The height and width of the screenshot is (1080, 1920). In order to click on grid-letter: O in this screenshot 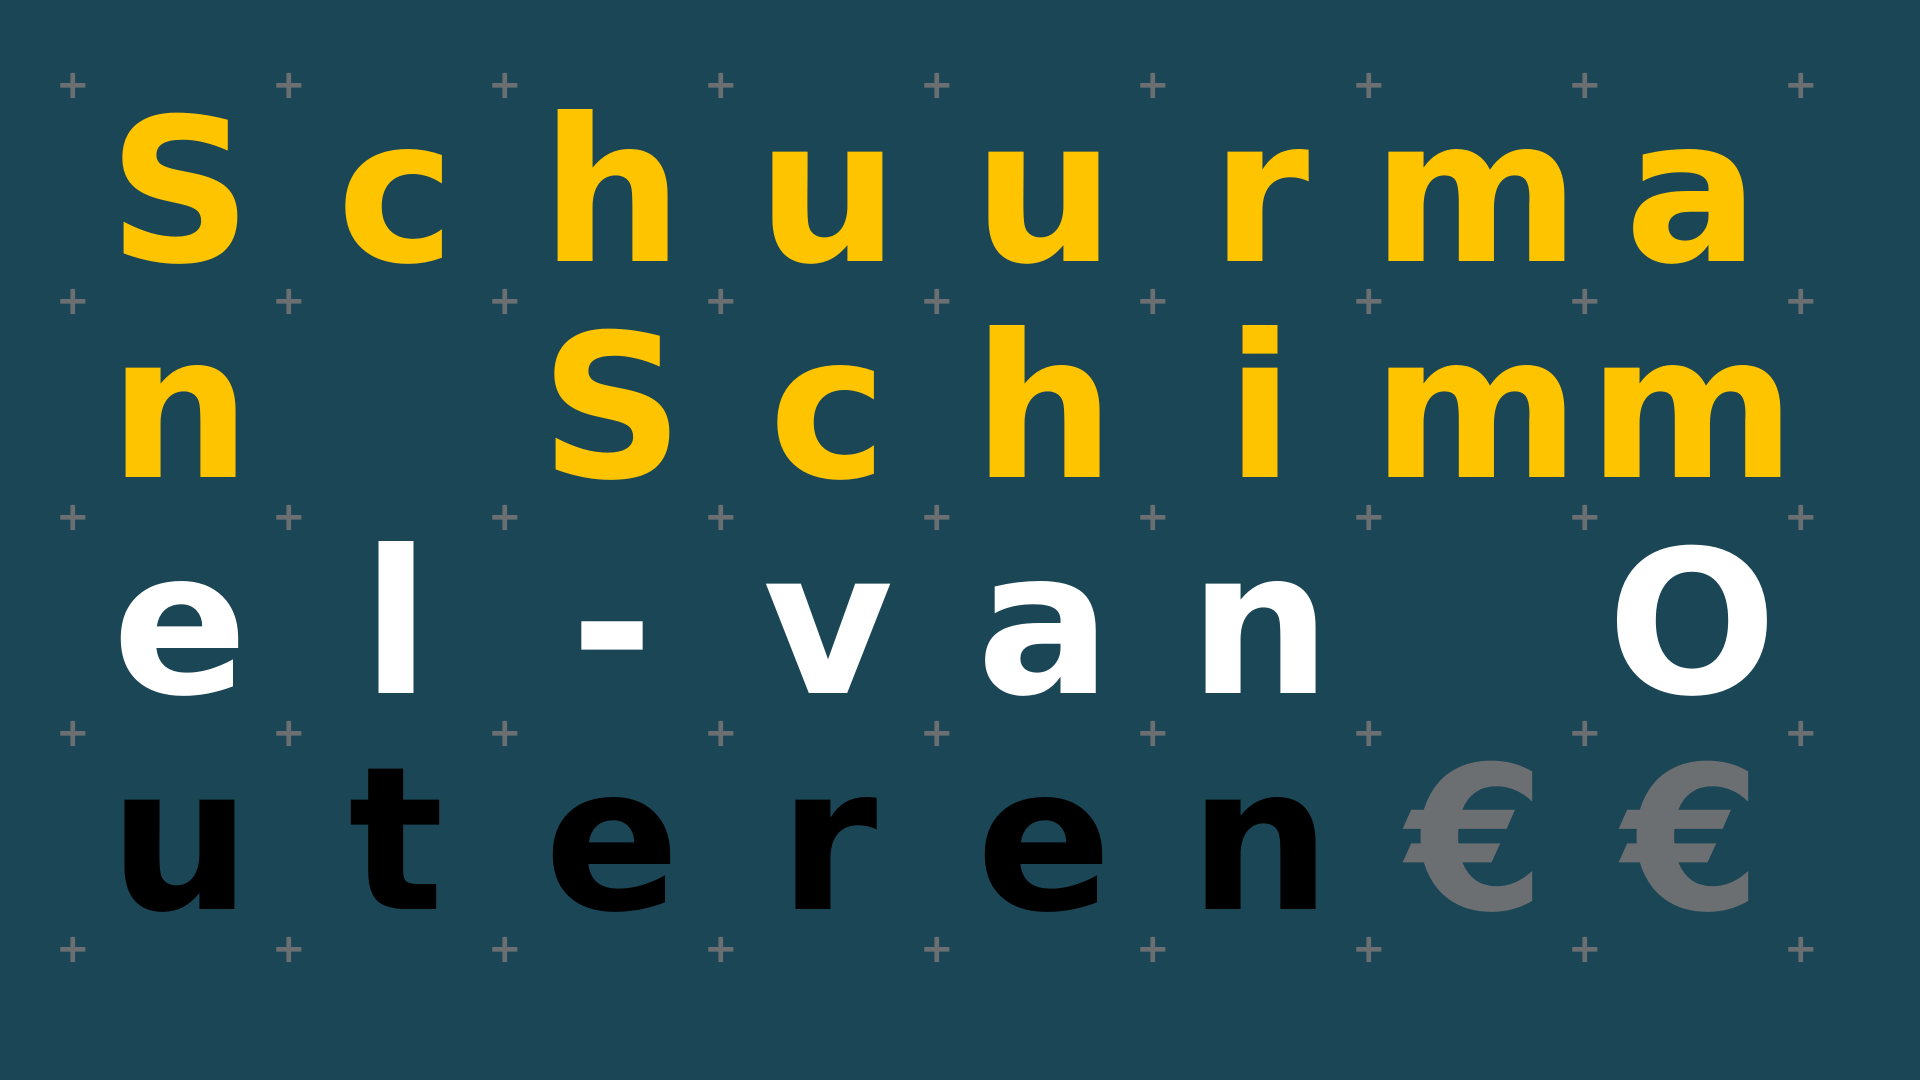, I will do `click(1692, 624)`.